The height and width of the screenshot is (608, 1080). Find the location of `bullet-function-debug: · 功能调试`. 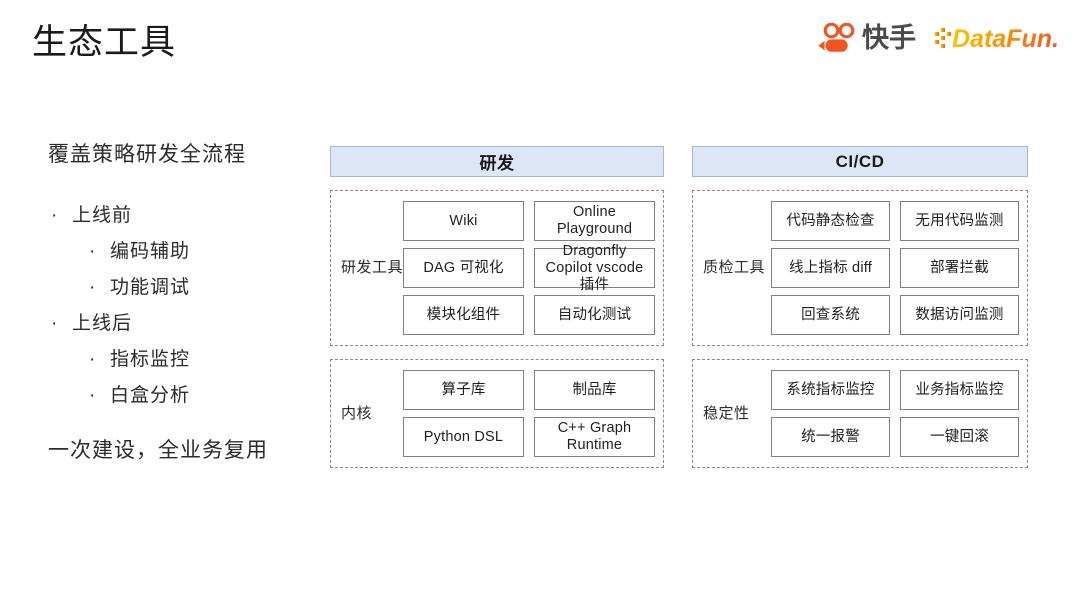

bullet-function-debug: · 功能调试 is located at coordinates (179, 288).